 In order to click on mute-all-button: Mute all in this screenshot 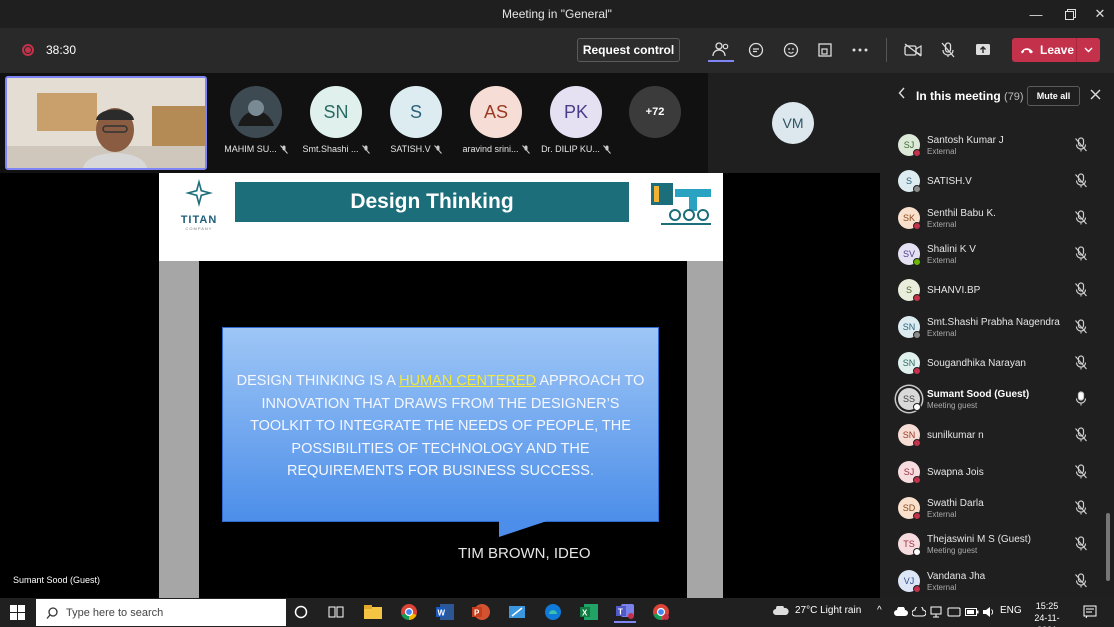, I will do `click(1053, 96)`.